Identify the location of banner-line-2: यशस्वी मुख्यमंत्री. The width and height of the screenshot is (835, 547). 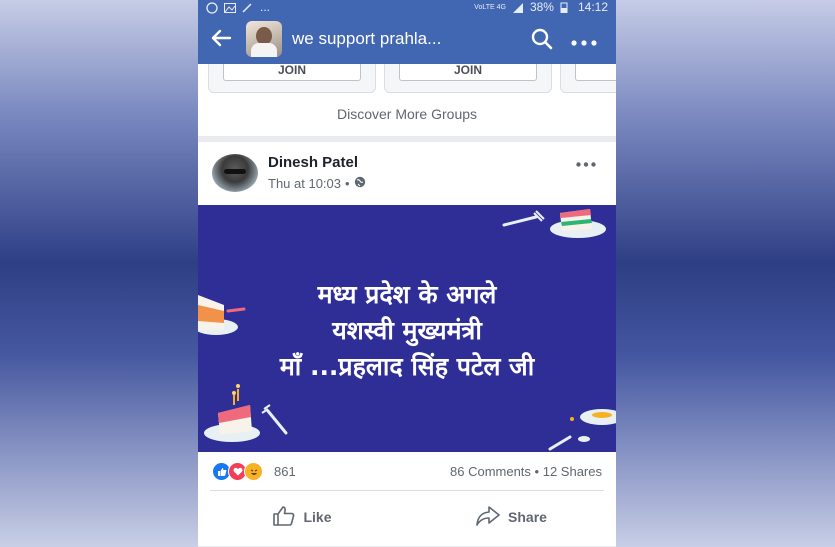
(407, 330).